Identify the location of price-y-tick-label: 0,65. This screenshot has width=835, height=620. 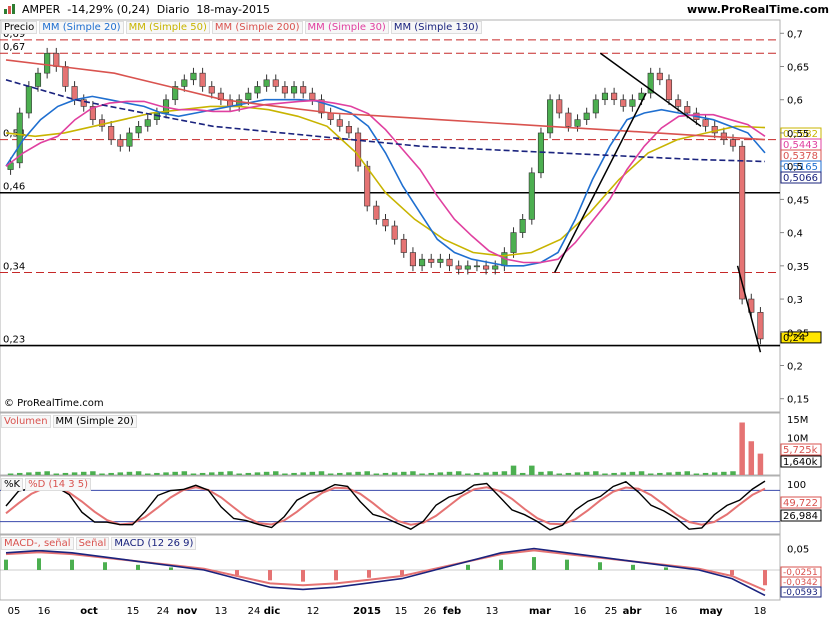
(798, 68).